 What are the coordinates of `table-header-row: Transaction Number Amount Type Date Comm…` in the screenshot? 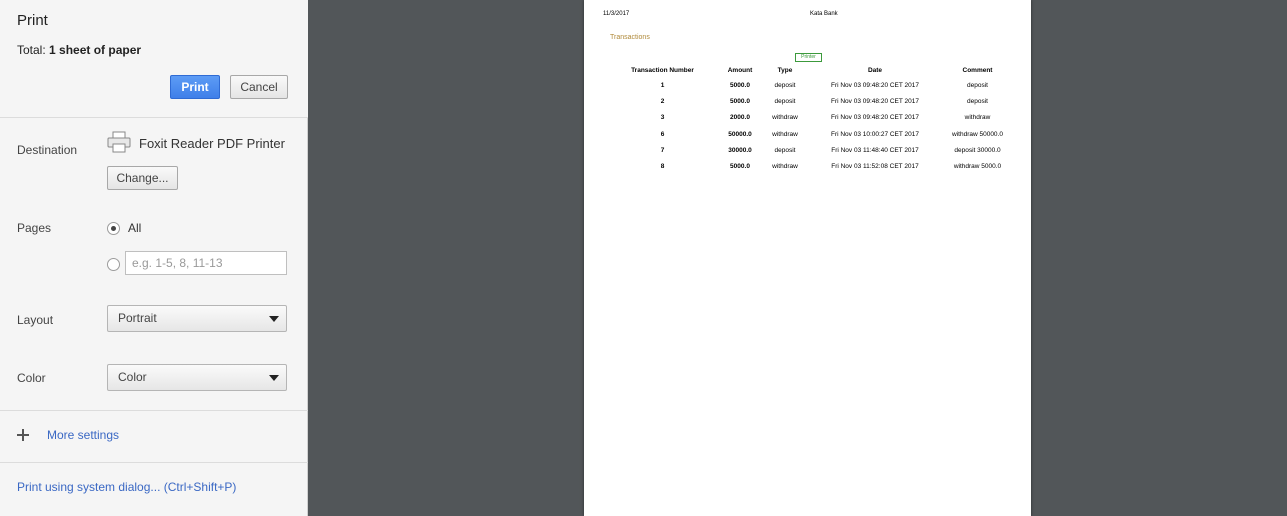 It's located at (810, 70).